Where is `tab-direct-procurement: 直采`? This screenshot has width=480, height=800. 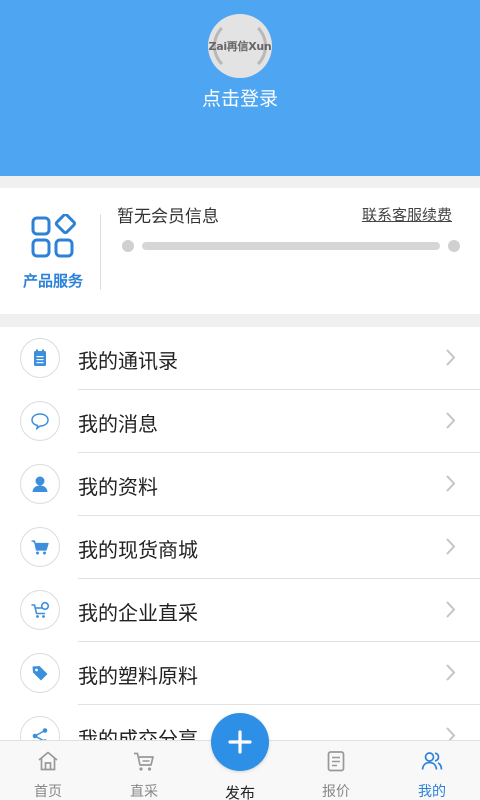 tab-direct-procurement: 直采 is located at coordinates (144, 770).